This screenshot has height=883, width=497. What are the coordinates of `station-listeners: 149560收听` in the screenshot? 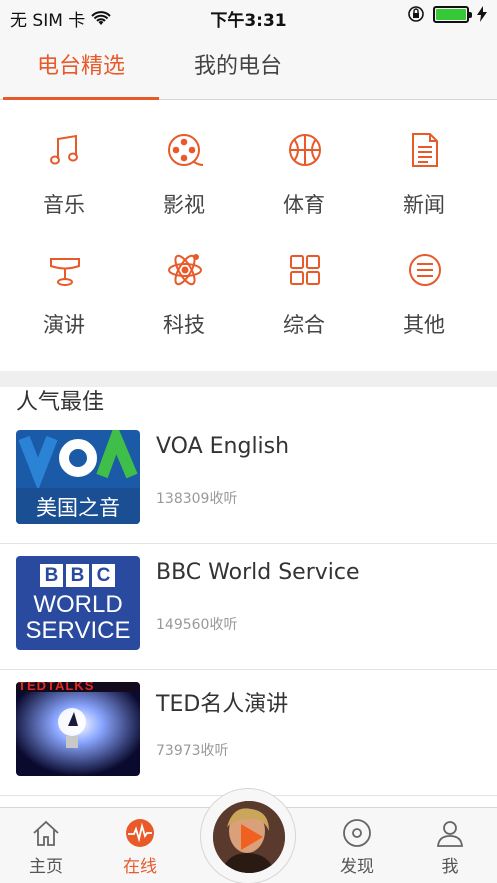 It's located at (197, 625).